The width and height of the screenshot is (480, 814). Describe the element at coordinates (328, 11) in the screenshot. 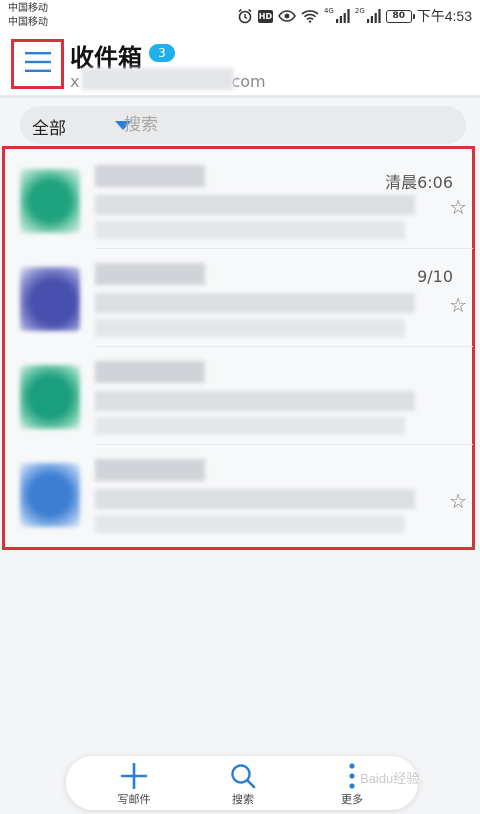

I see `network-type-1: 4G` at that location.